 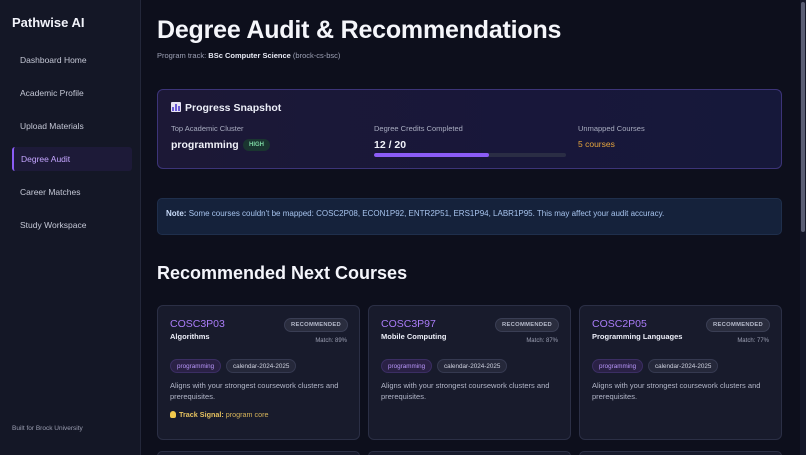 I want to click on match-score: Match: 77%, so click(x=753, y=341).